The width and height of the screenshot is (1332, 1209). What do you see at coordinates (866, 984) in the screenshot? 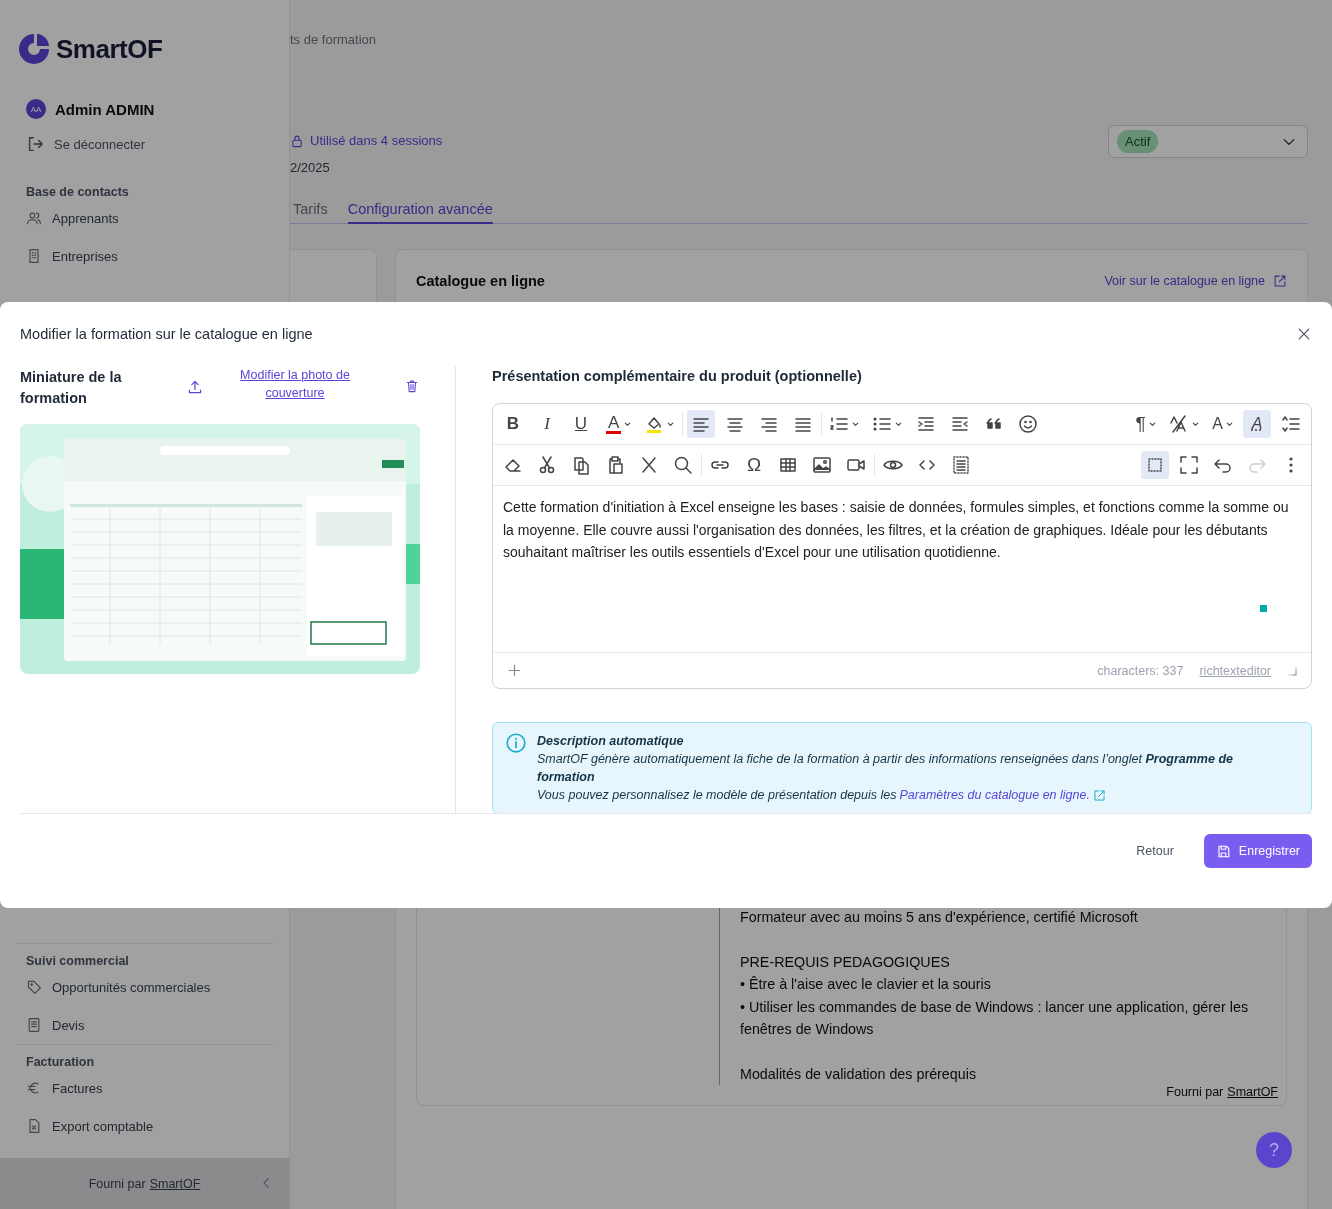
I see `preview-text: • Être à l'aise avec le clavier et la souris` at bounding box center [866, 984].